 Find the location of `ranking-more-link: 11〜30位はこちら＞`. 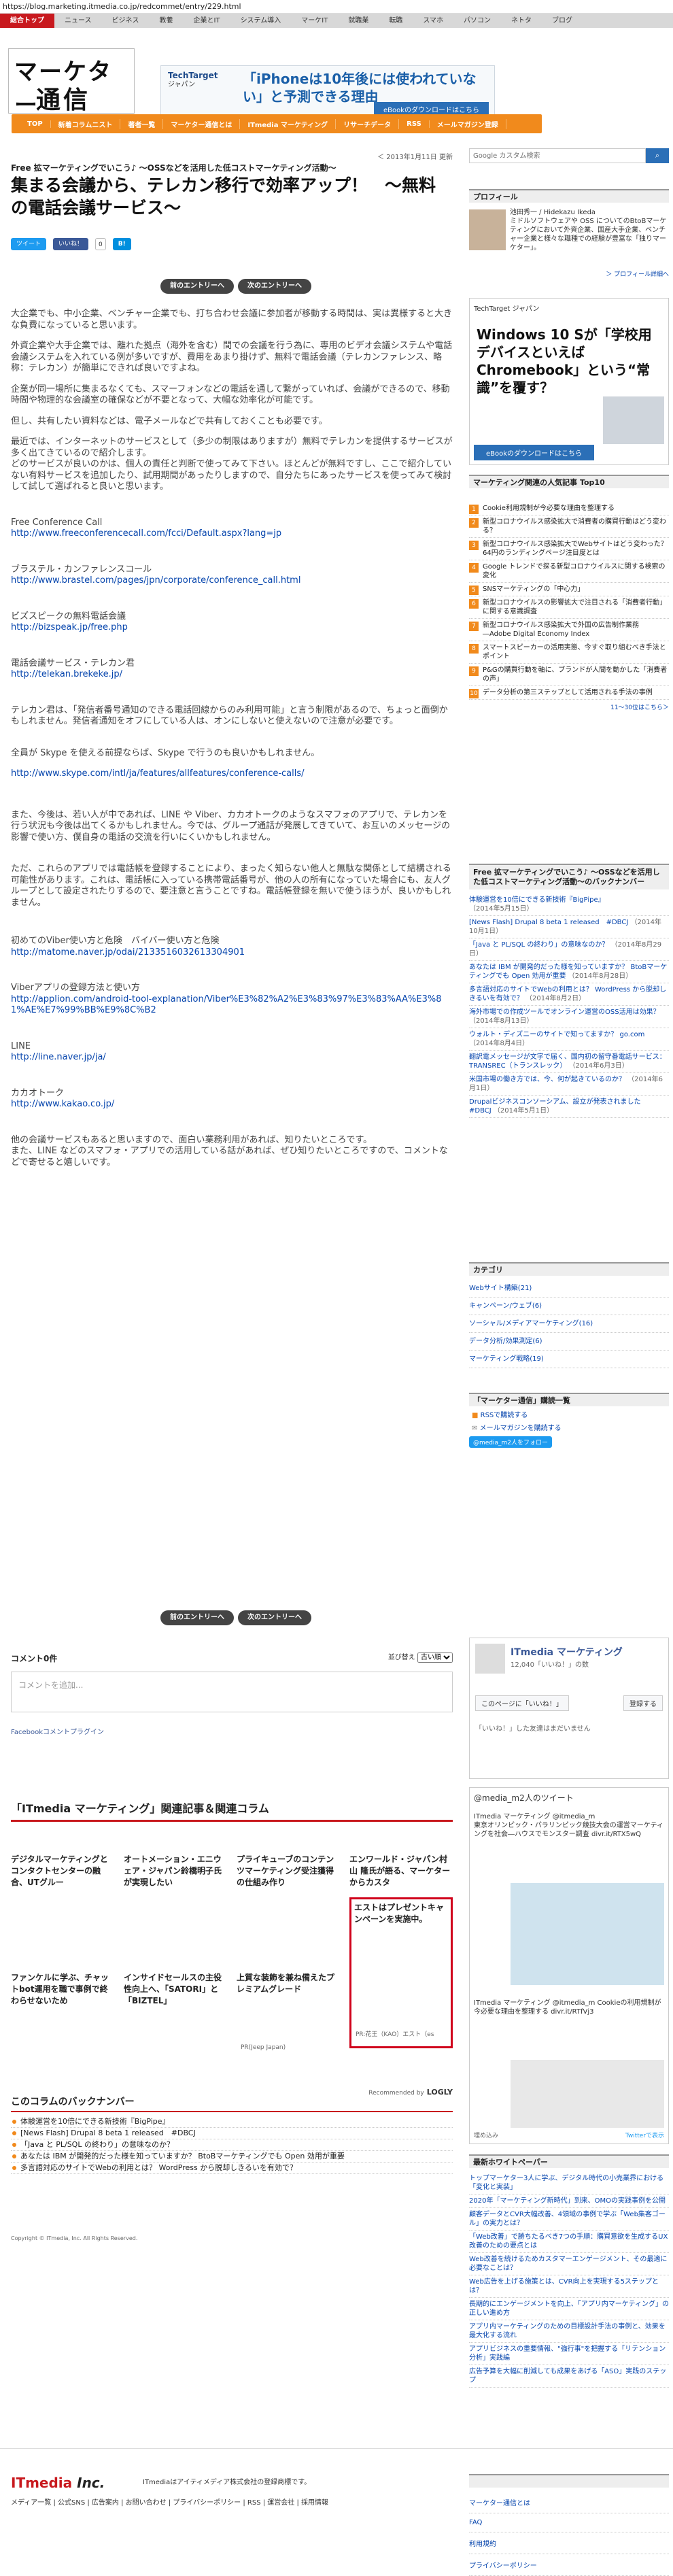

ranking-more-link: 11〜30位はこちら＞ is located at coordinates (569, 706).